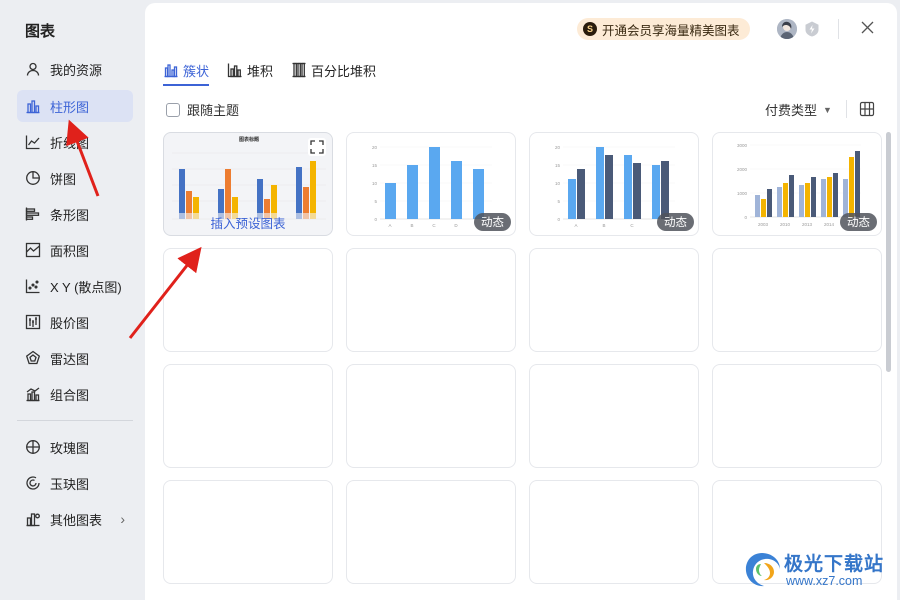 The height and width of the screenshot is (600, 900). I want to click on follow-theme-checkbox: 跟随主题, so click(202, 109).